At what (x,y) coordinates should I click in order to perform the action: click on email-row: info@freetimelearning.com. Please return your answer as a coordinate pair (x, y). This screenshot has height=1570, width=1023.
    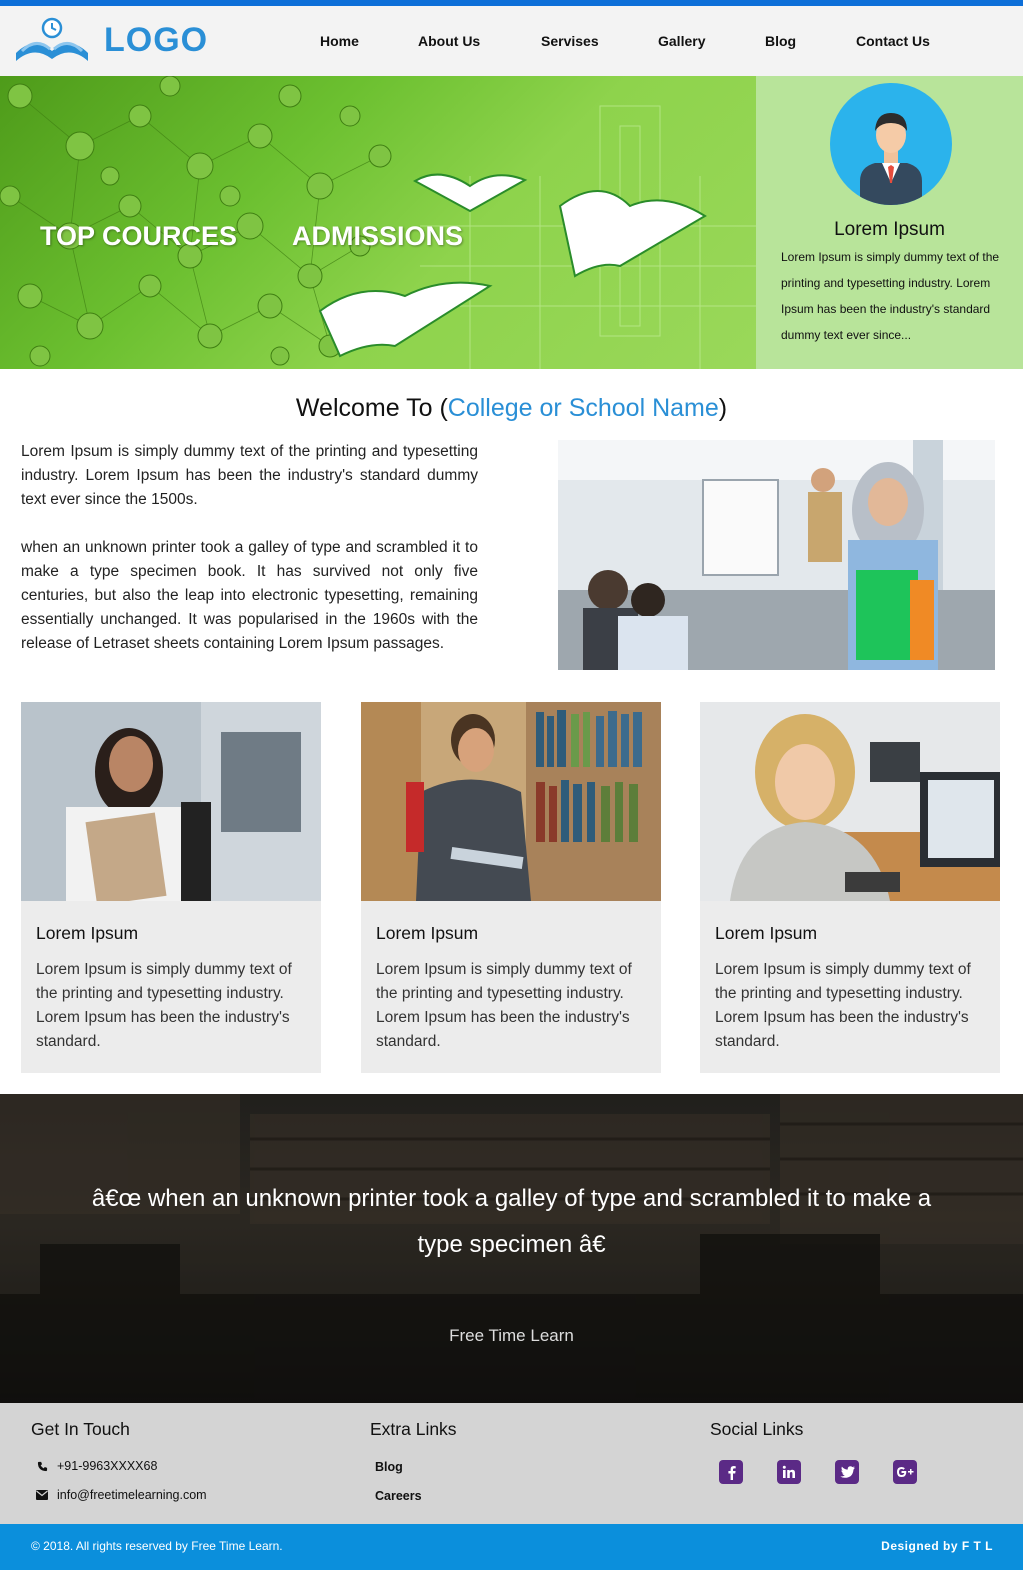
    Looking at the image, I should click on (121, 1495).